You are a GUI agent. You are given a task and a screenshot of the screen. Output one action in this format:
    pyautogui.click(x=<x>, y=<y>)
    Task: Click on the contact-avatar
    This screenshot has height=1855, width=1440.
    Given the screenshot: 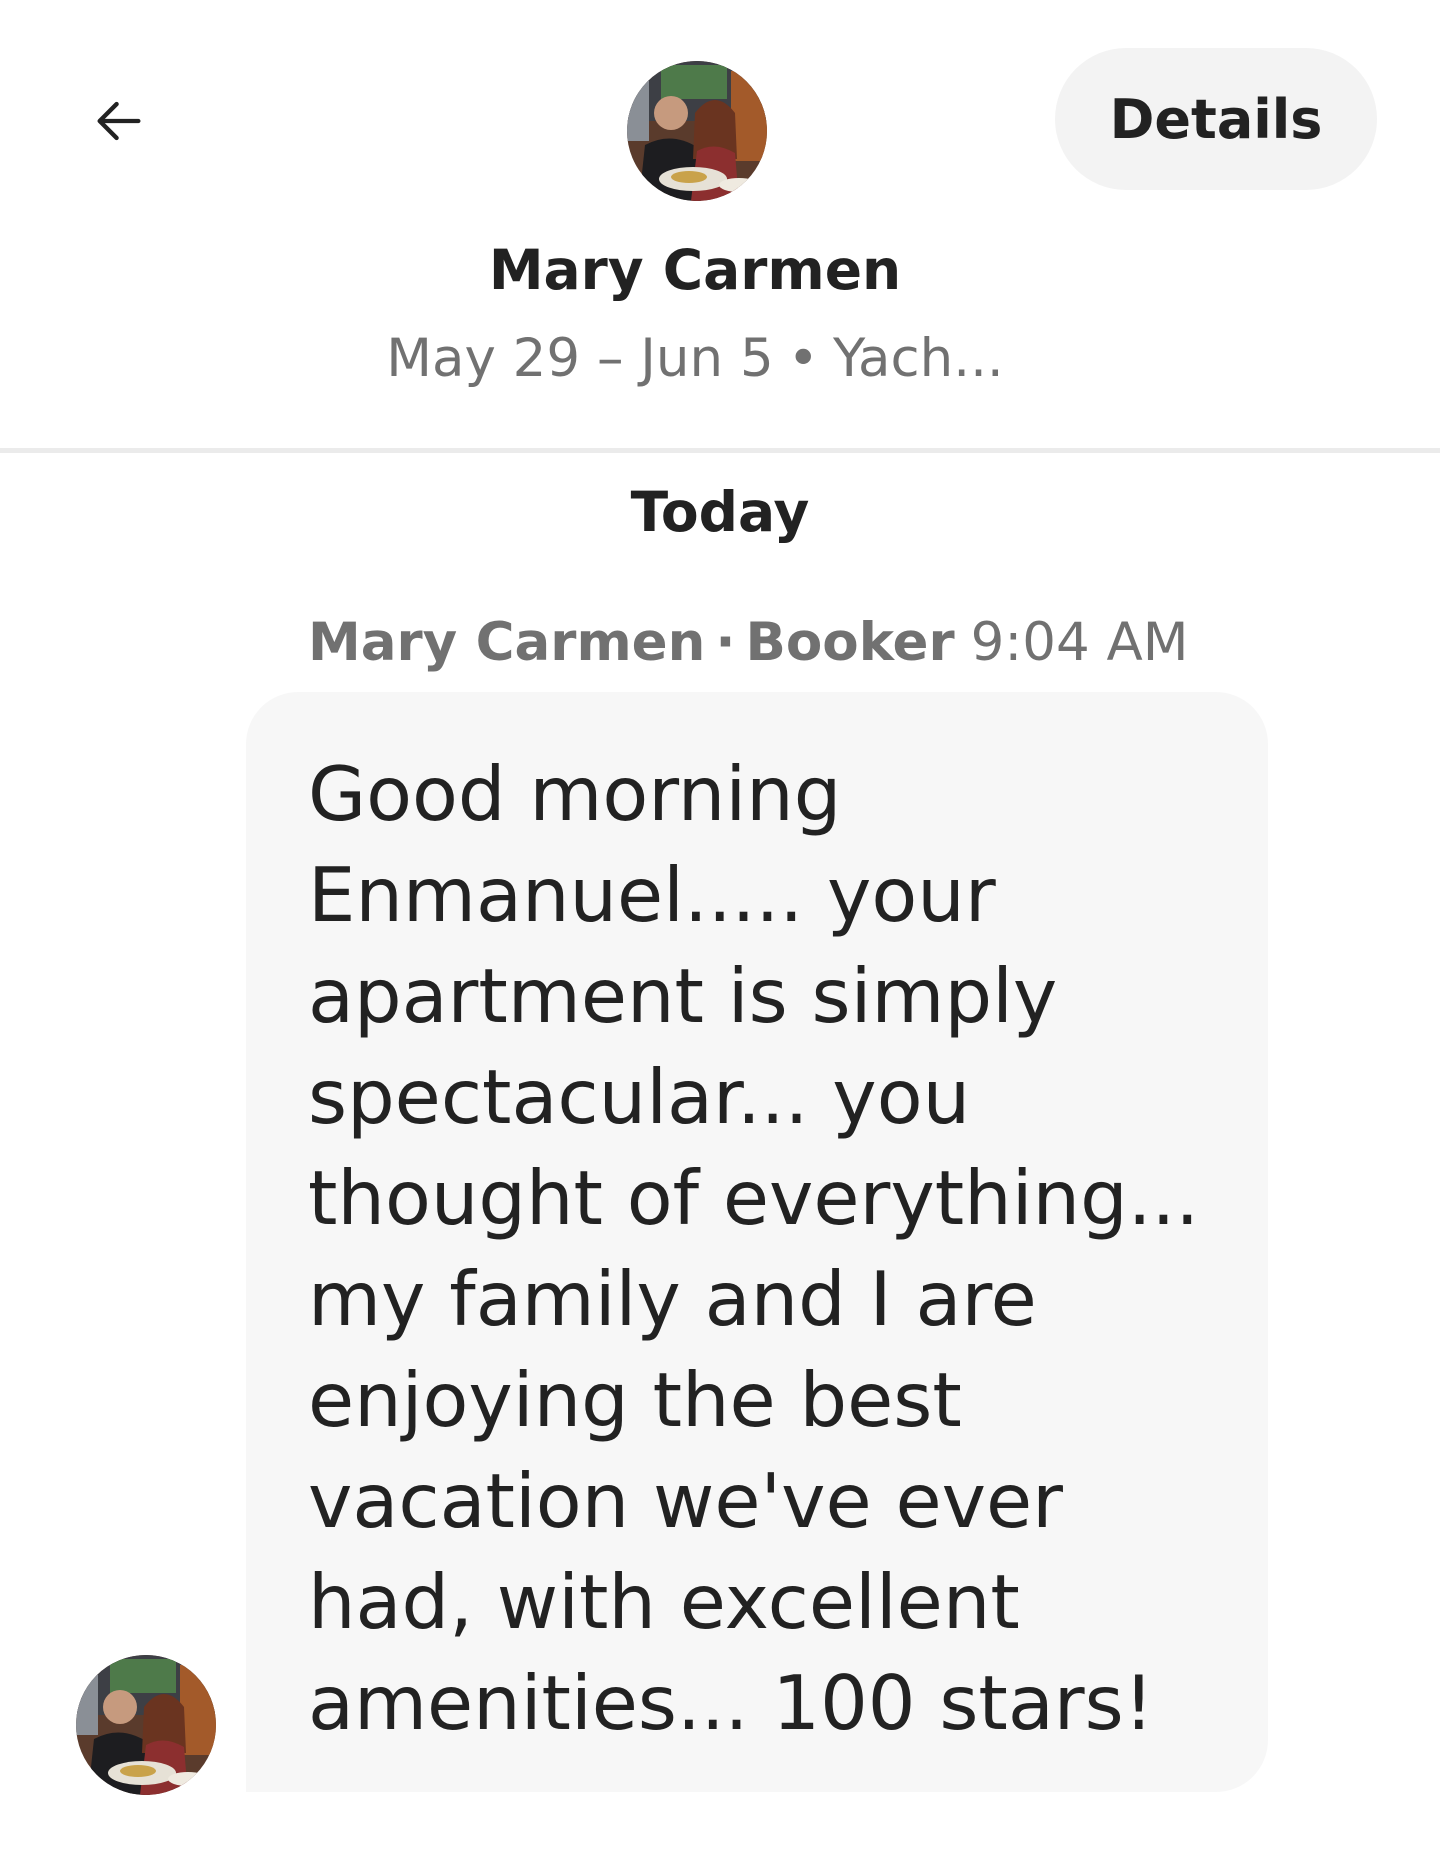 What is the action you would take?
    pyautogui.click(x=697, y=131)
    